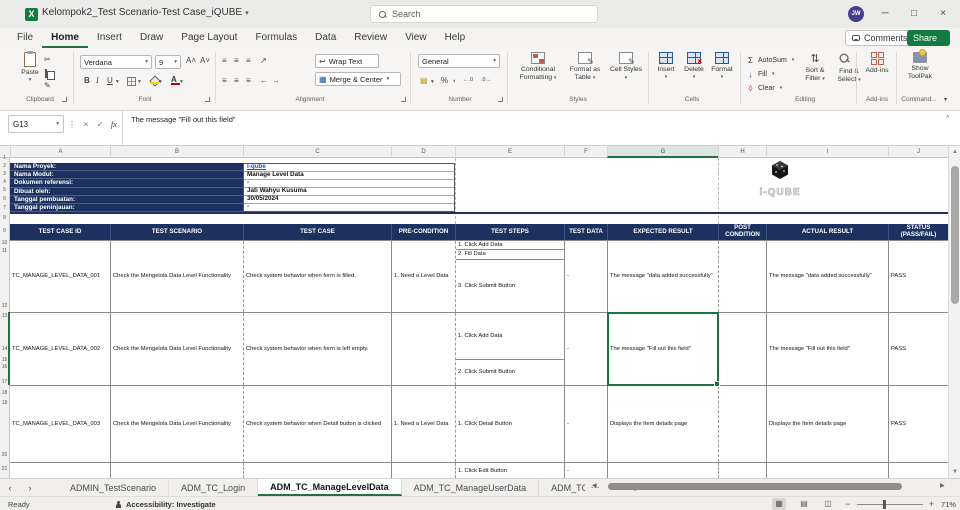 The width and height of the screenshot is (960, 510). What do you see at coordinates (116, 62) in the screenshot?
I see `font-name-select: Verdana ▾` at bounding box center [116, 62].